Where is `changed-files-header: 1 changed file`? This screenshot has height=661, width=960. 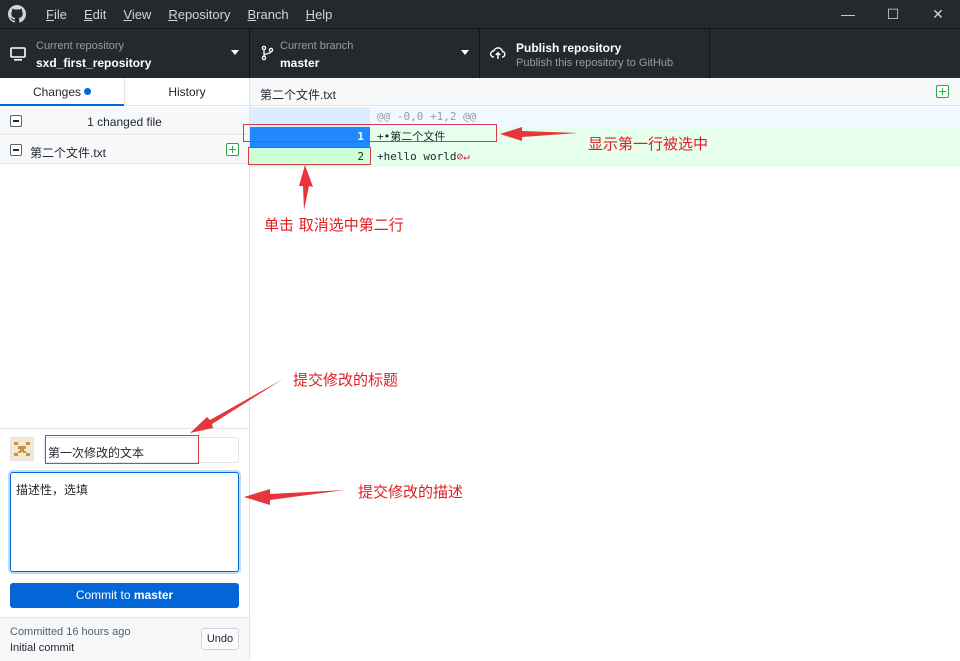 changed-files-header: 1 changed file is located at coordinates (124, 121).